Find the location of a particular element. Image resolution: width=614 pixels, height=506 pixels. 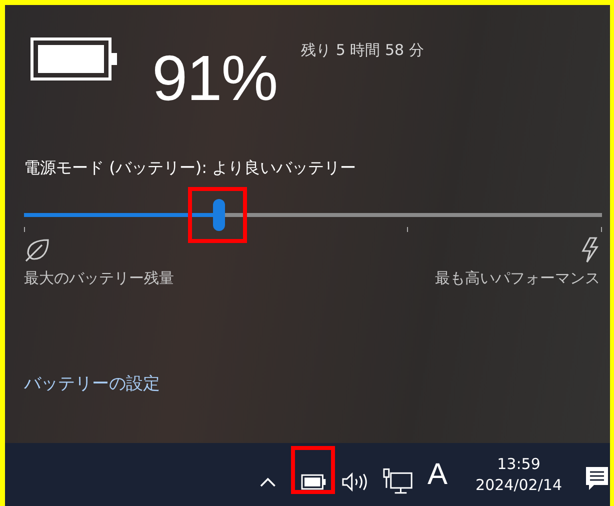

remaining-time: 残り 5 時間 58 分 is located at coordinates (362, 50).